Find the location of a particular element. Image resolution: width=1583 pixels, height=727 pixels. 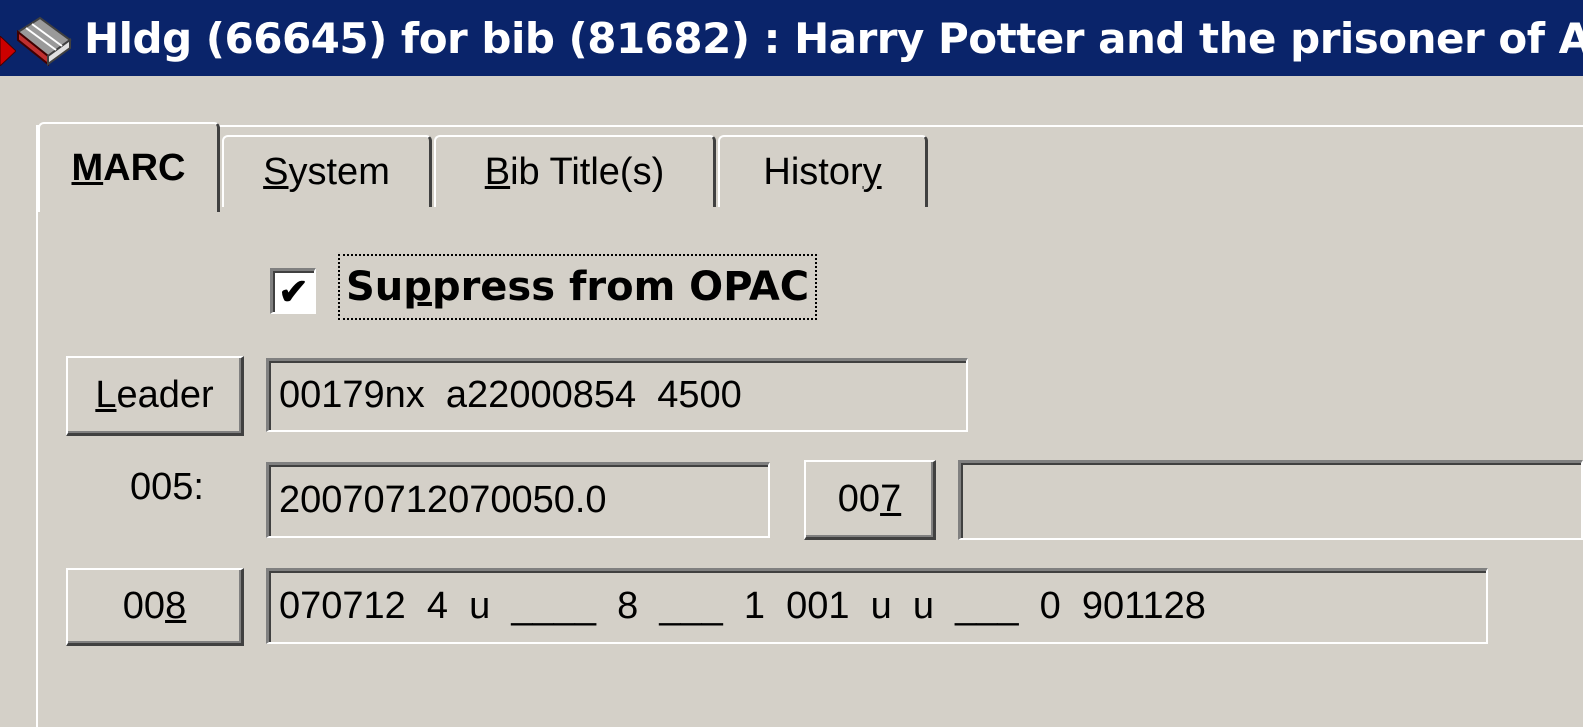

tab-bib-titles: Bib Title(s) is located at coordinates (575, 171).